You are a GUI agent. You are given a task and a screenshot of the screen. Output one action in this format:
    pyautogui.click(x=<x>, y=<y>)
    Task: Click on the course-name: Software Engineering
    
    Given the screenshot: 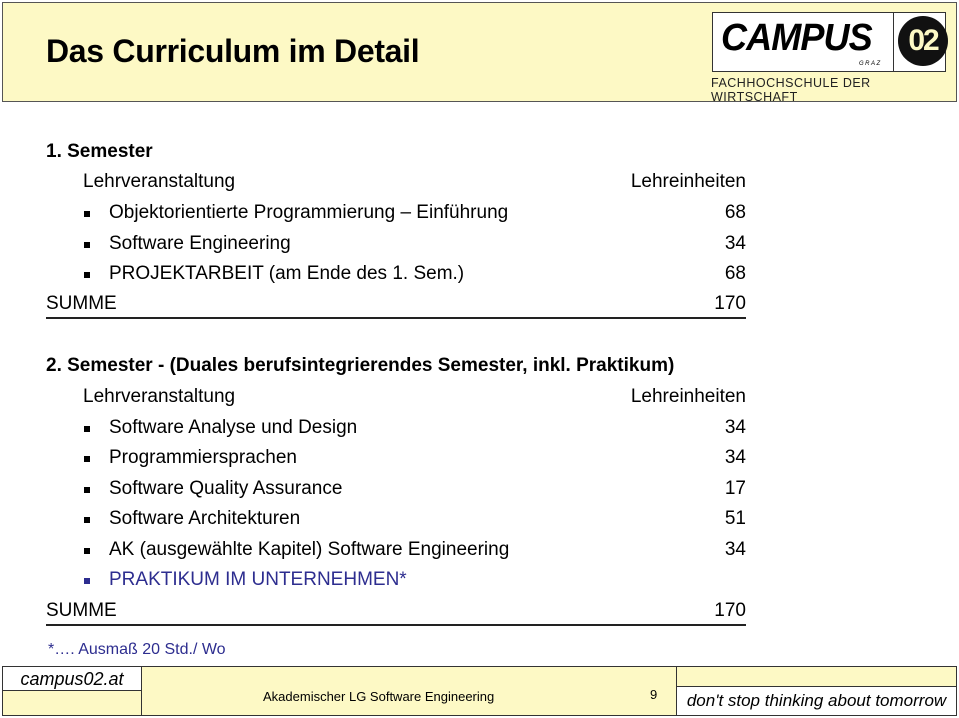 What is the action you would take?
    pyautogui.click(x=200, y=243)
    